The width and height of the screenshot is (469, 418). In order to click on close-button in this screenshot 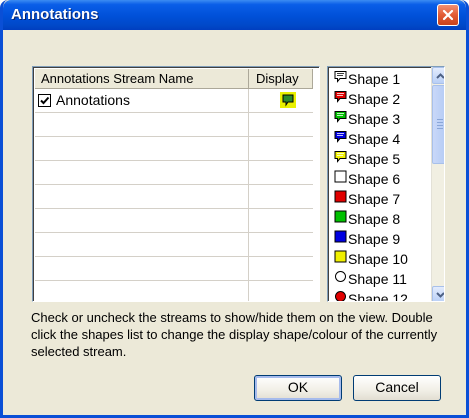, I will do `click(448, 15)`.